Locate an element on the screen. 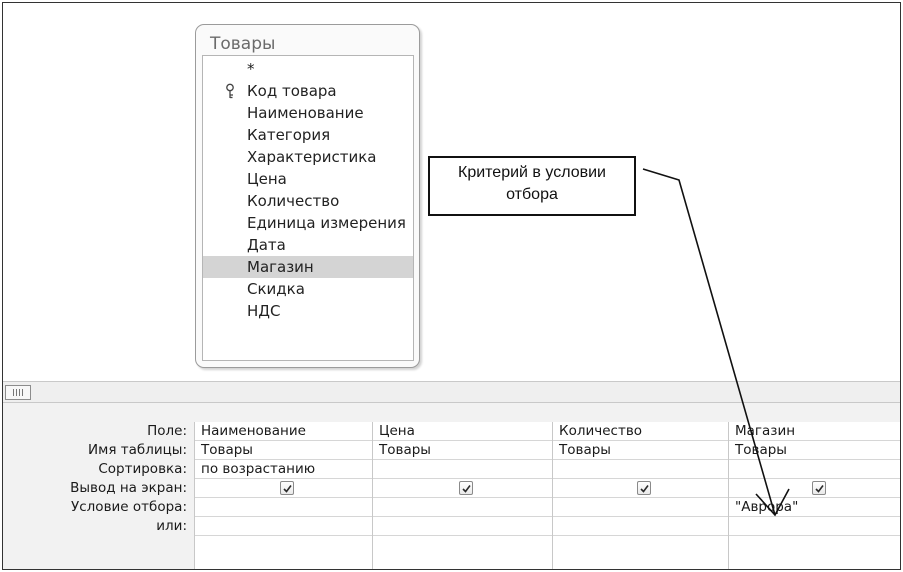 The width and height of the screenshot is (903, 572). horizontal-scroll-thumb is located at coordinates (18, 392).